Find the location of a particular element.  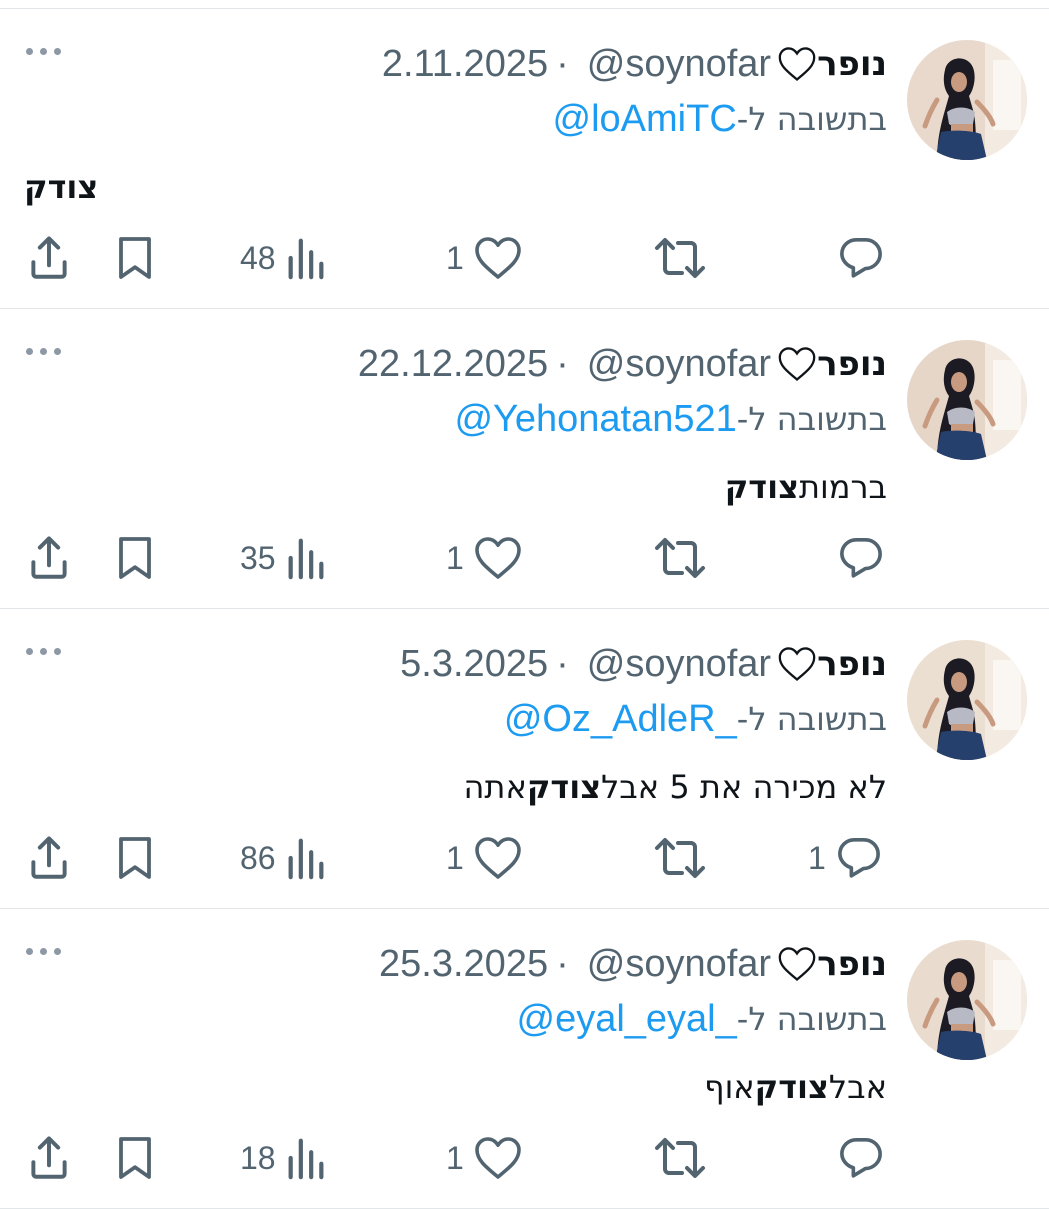

reply-to-handle: @Oz_AdleR_ is located at coordinates (620, 719).